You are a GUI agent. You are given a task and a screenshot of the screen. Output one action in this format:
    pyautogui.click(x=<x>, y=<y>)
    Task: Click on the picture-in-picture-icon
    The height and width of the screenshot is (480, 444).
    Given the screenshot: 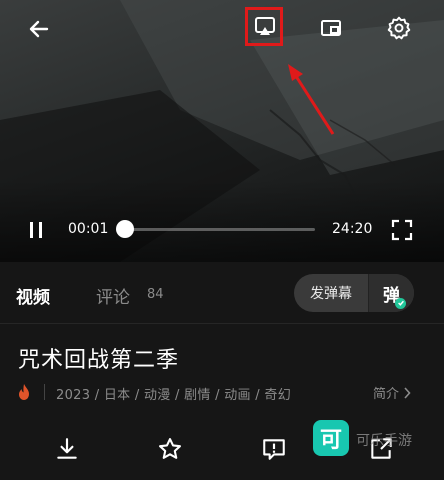 What is the action you would take?
    pyautogui.click(x=331, y=28)
    